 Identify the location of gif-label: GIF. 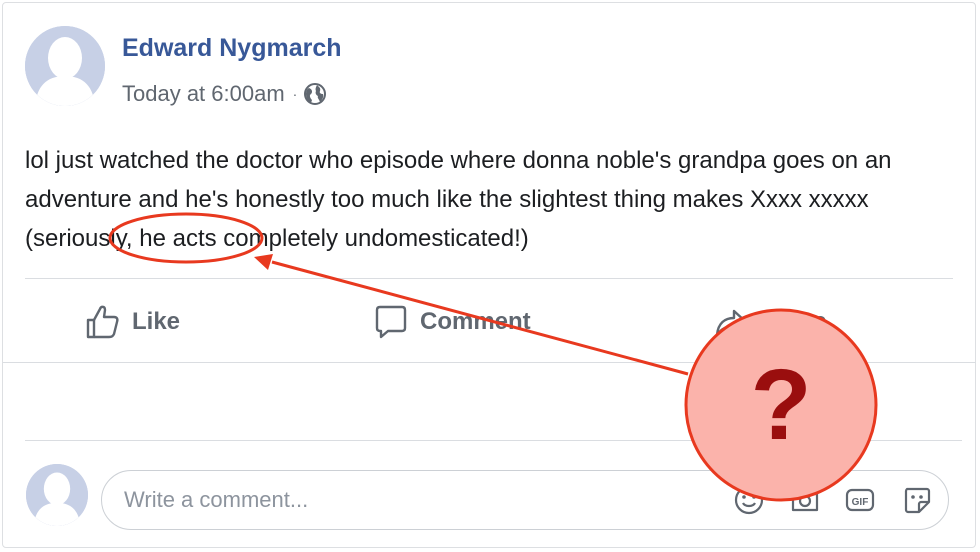
(860, 502).